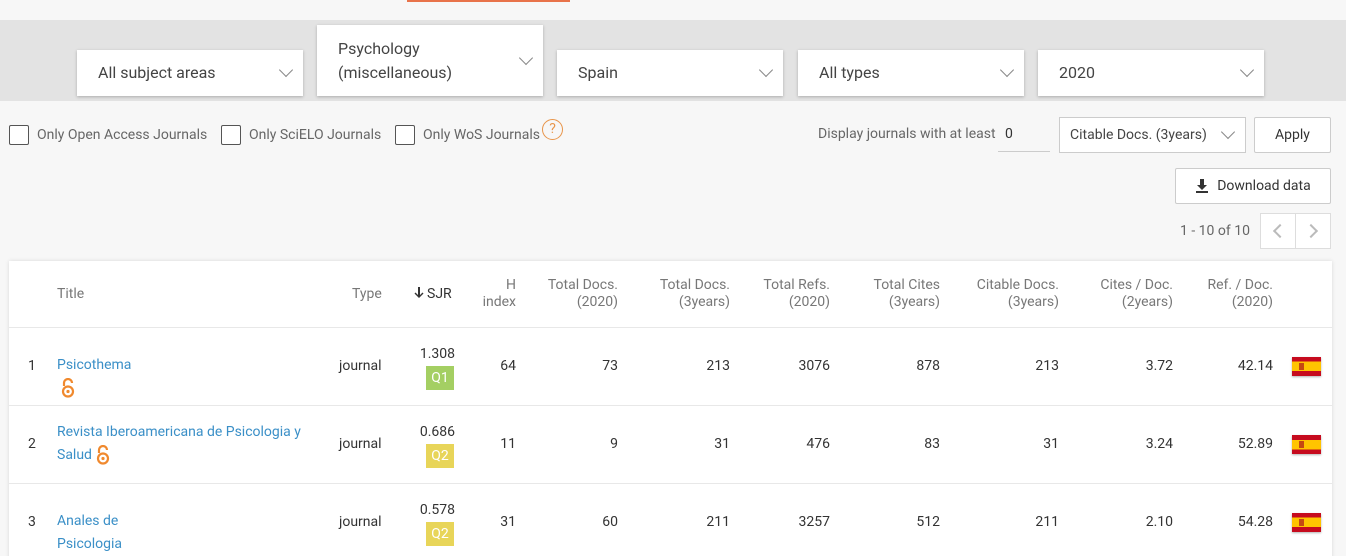 The image size is (1346, 556). I want to click on total-docs-3y-value: 31, so click(722, 444).